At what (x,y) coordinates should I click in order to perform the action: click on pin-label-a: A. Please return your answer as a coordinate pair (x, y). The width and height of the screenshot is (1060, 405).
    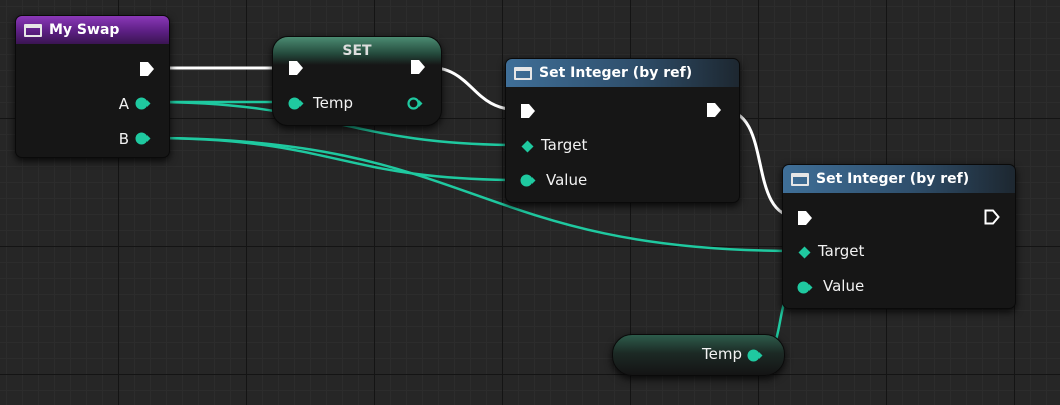
    Looking at the image, I should click on (123, 104).